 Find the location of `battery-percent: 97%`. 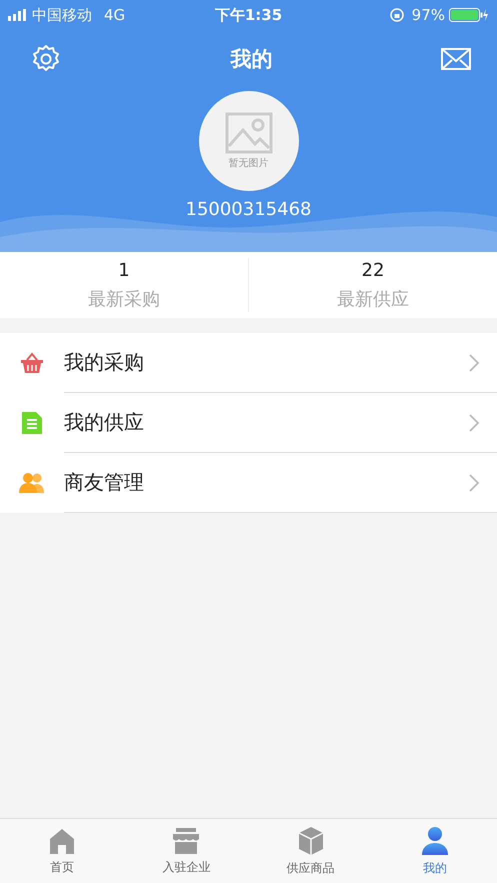

battery-percent: 97% is located at coordinates (428, 15).